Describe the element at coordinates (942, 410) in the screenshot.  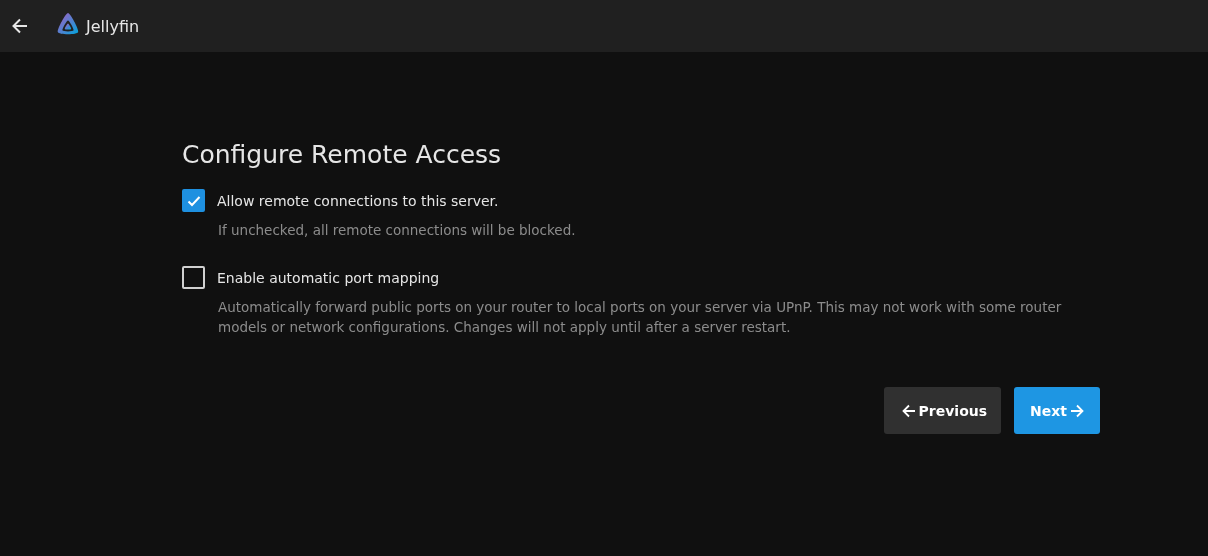
I see `previous-button: Previous` at that location.